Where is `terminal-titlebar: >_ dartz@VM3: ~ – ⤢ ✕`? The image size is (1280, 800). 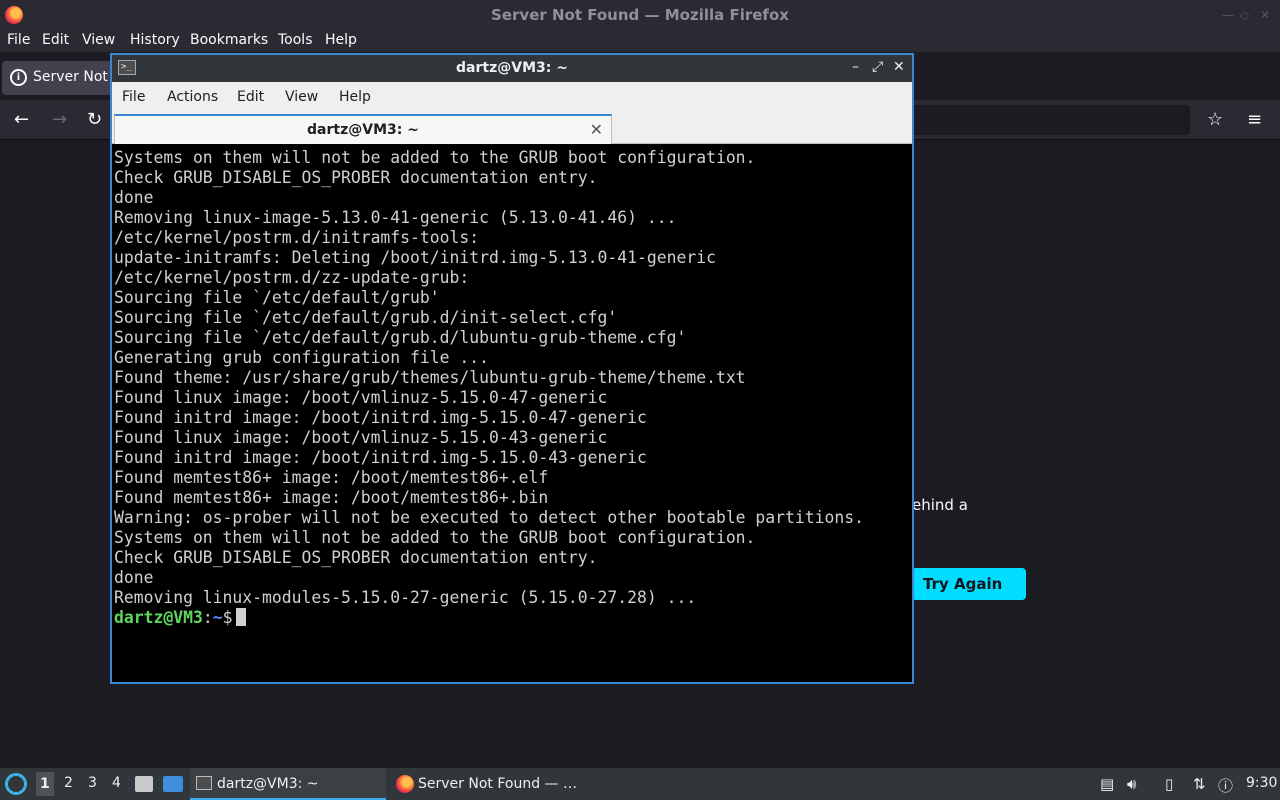 terminal-titlebar: >_ dartz@VM3: ~ – ⤢ ✕ is located at coordinates (512, 68).